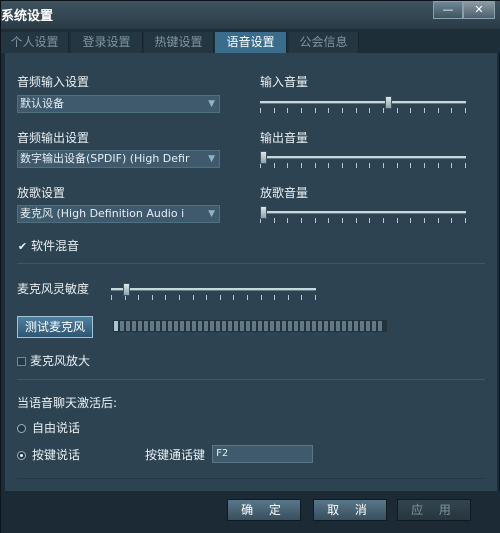 This screenshot has height=533, width=500. What do you see at coordinates (53, 82) in the screenshot?
I see `audio-input-label: 音频输入设置` at bounding box center [53, 82].